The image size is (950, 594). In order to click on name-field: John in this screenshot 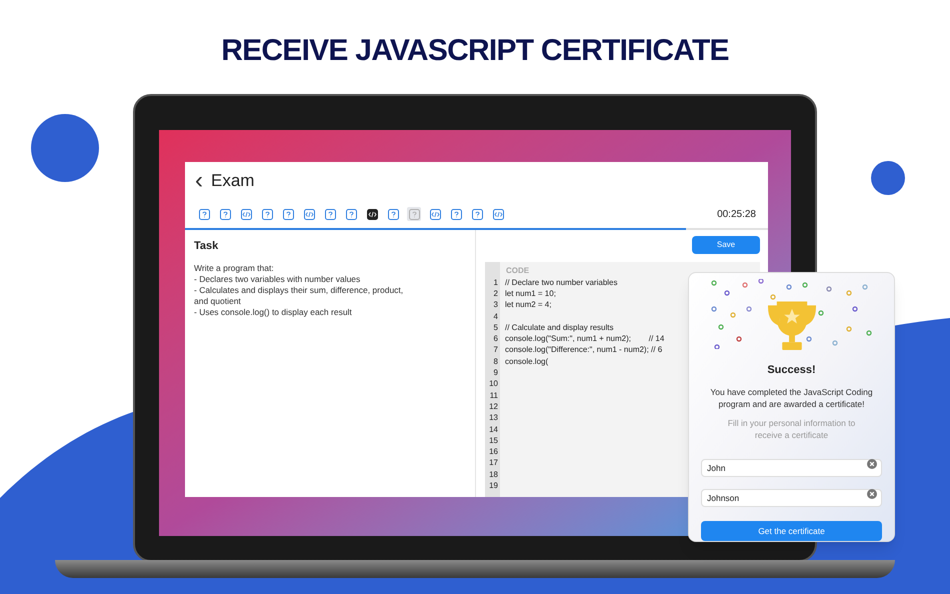, I will do `click(791, 468)`.